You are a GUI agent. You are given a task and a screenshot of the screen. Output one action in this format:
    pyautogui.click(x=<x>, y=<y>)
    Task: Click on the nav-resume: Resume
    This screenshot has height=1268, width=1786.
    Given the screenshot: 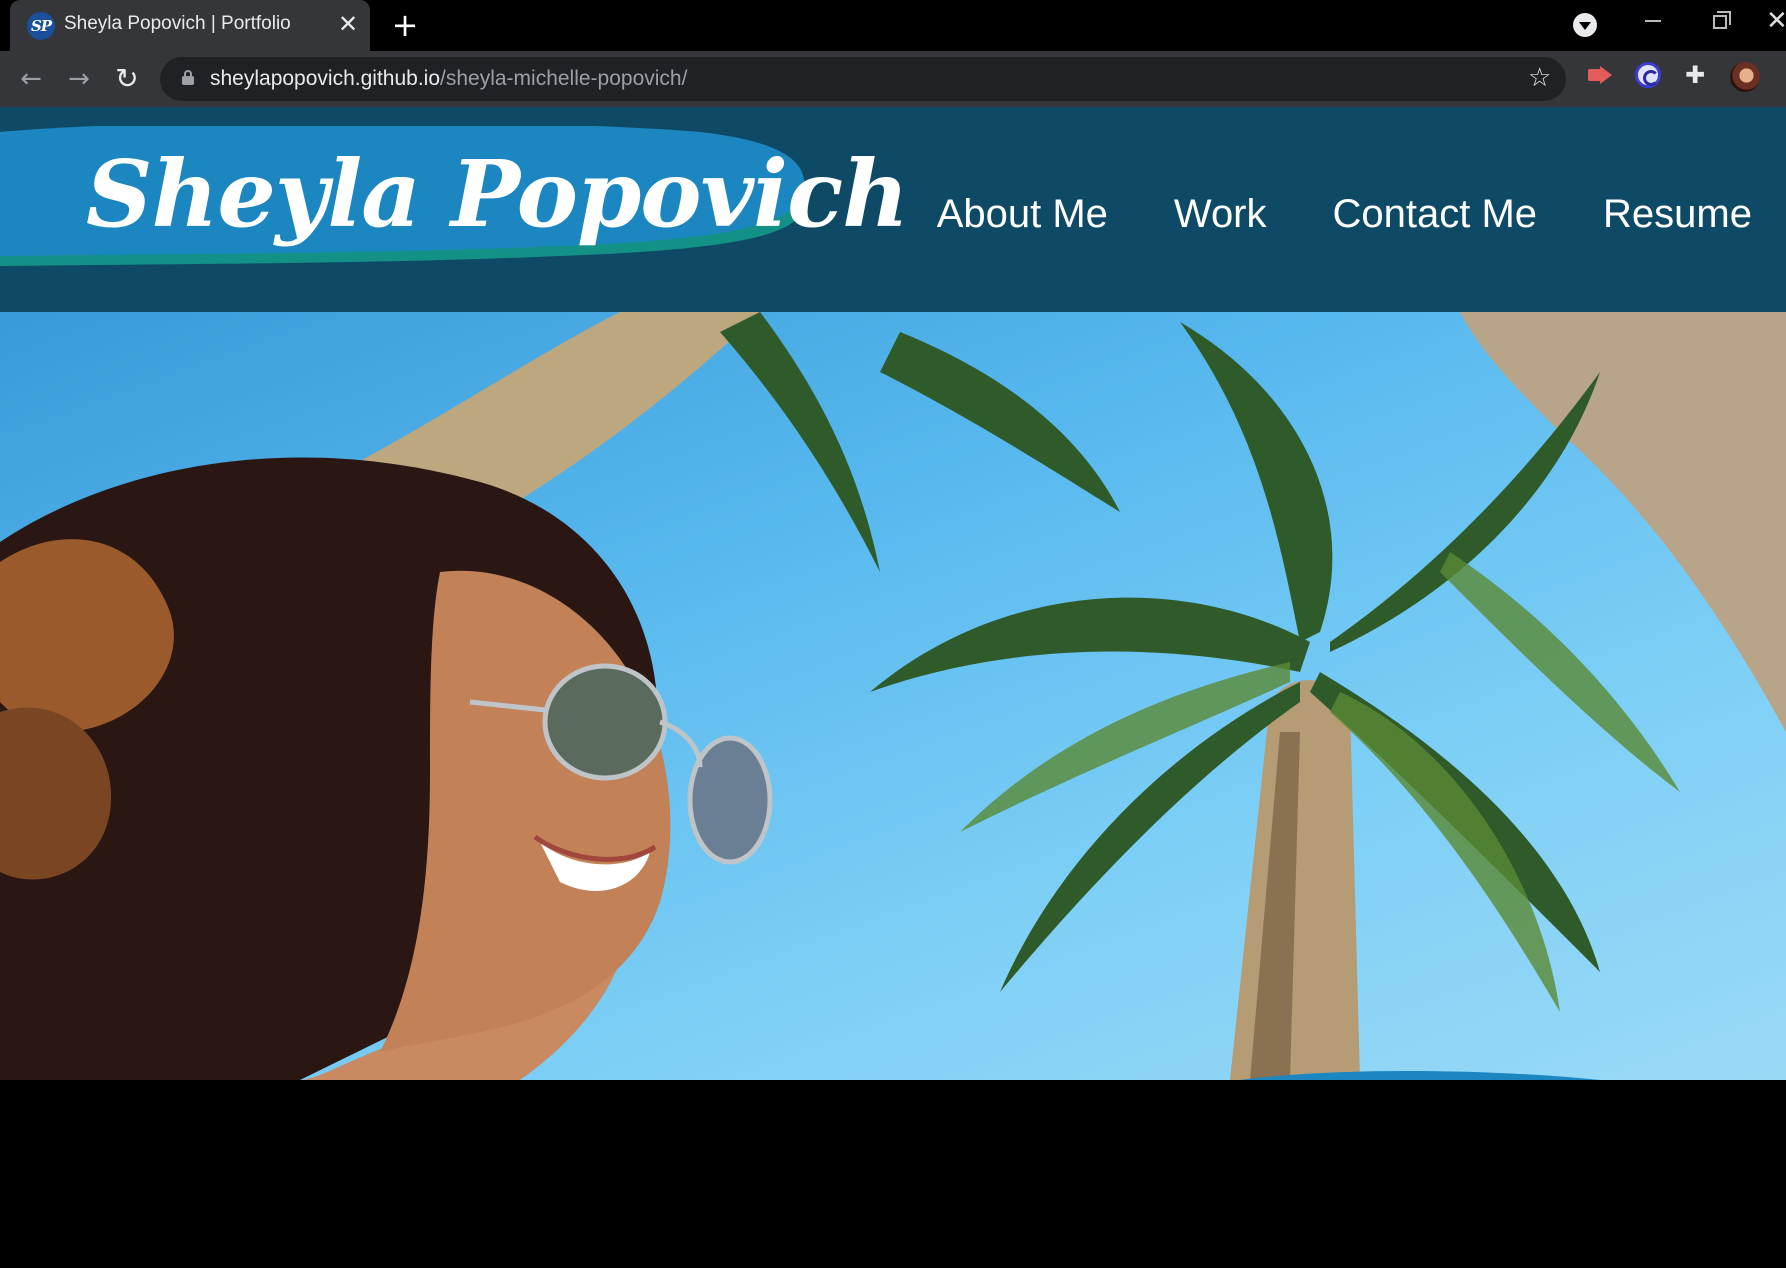 What is the action you would take?
    pyautogui.click(x=1677, y=214)
    